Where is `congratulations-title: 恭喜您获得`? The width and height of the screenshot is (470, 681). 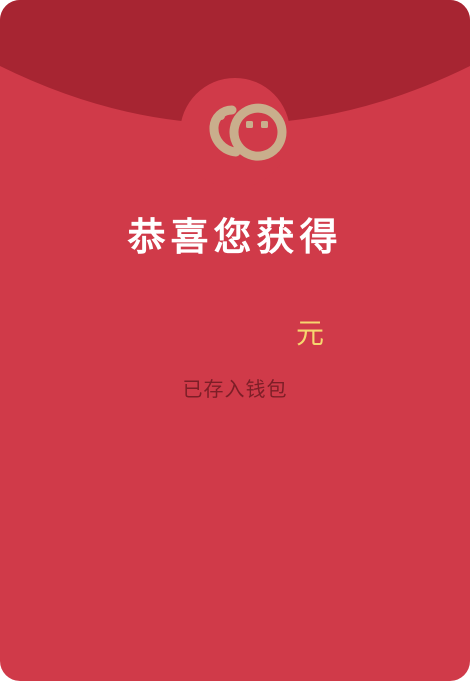 congratulations-title: 恭喜您获得 is located at coordinates (235, 237).